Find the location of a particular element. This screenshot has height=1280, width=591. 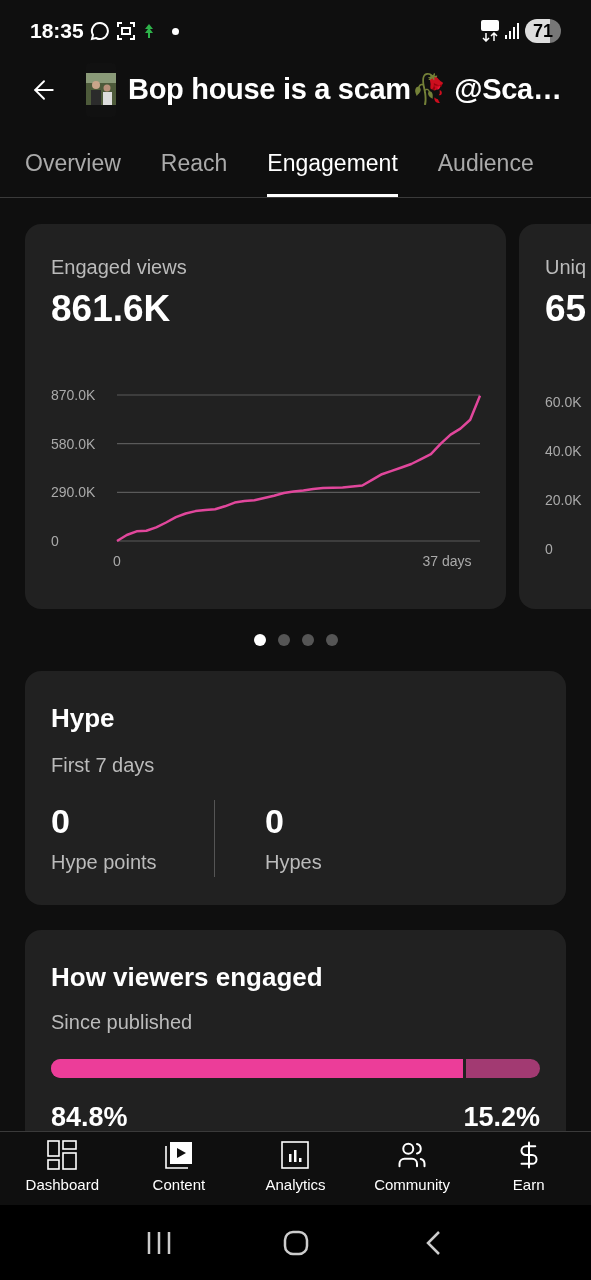

x-axis-label: 37 days is located at coordinates (447, 561).